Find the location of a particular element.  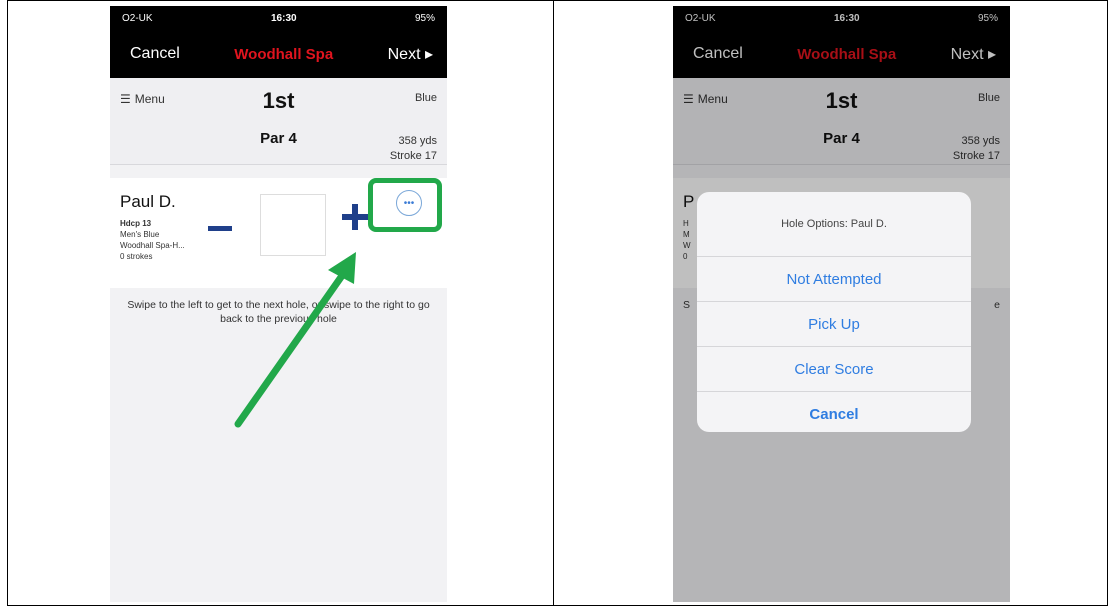

not-attempted-button: Not Attempted is located at coordinates (834, 279).